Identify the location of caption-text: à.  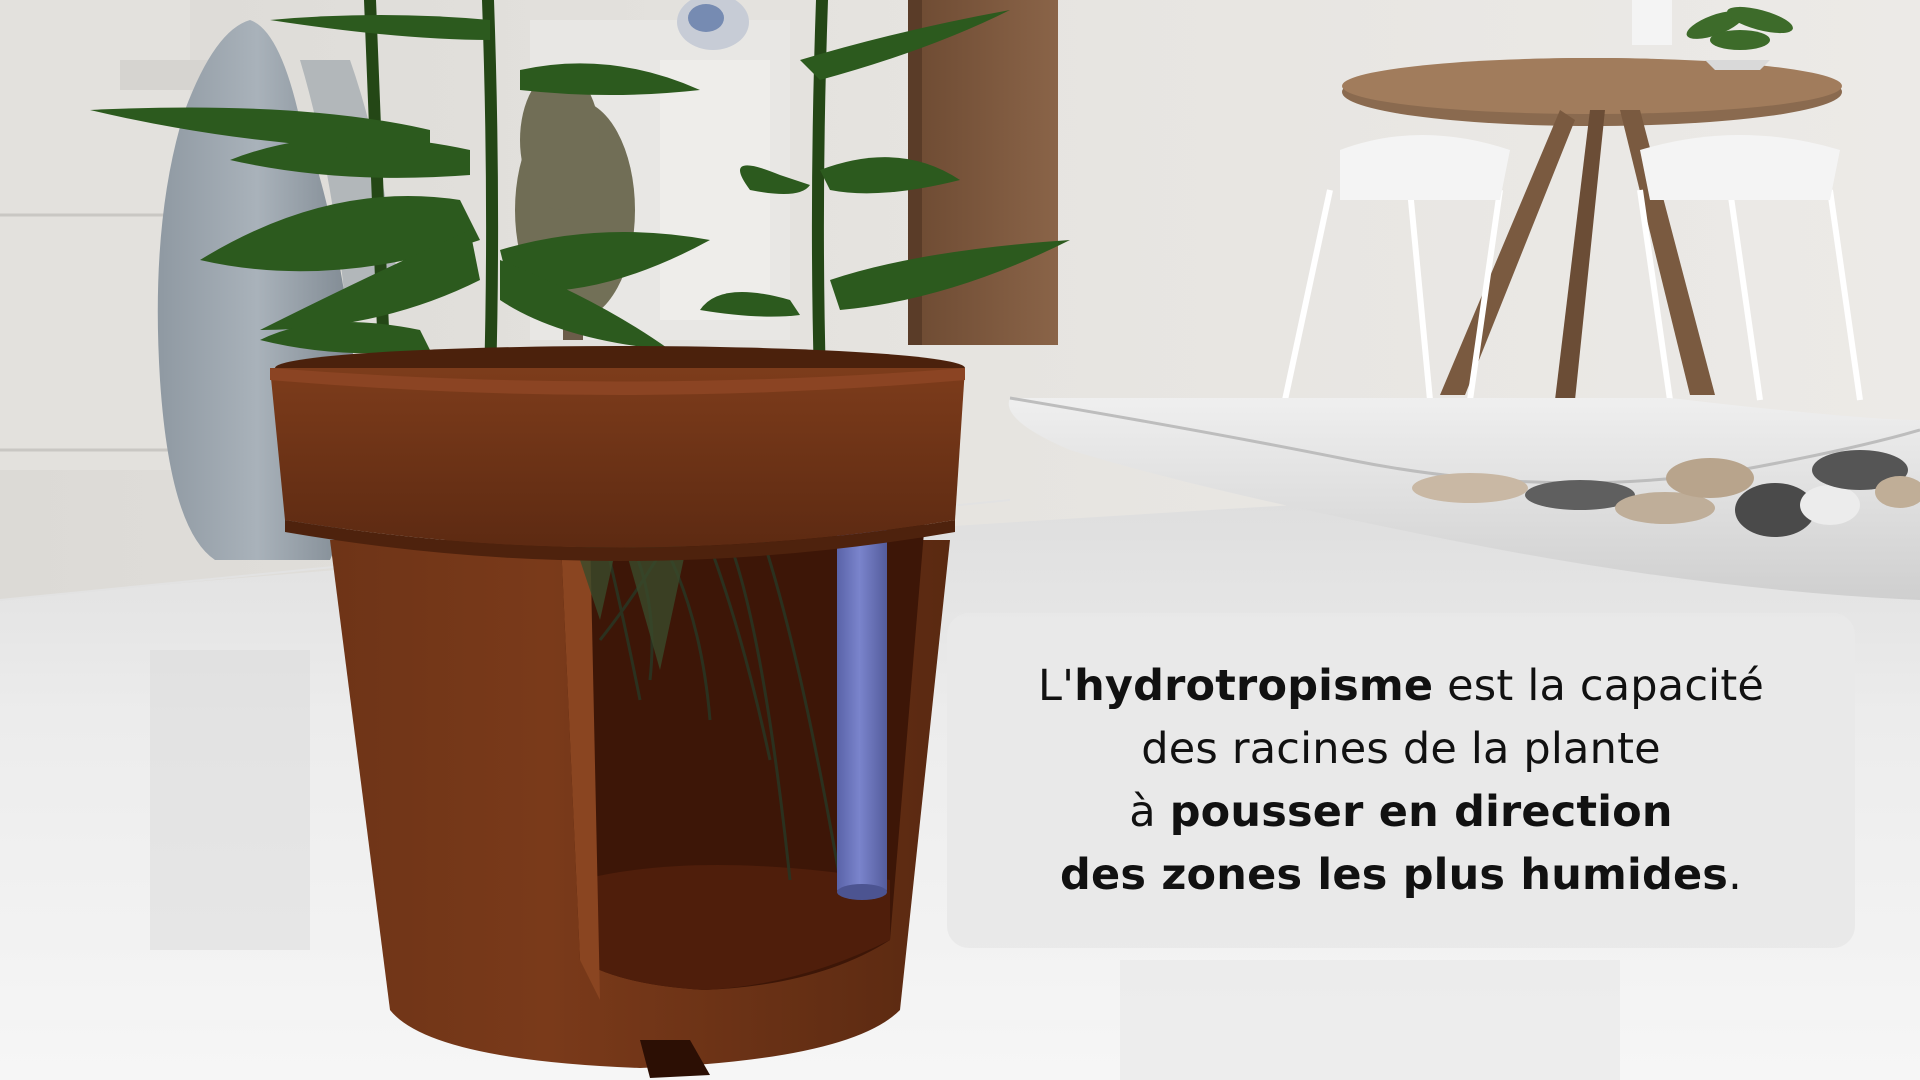
(1149, 811).